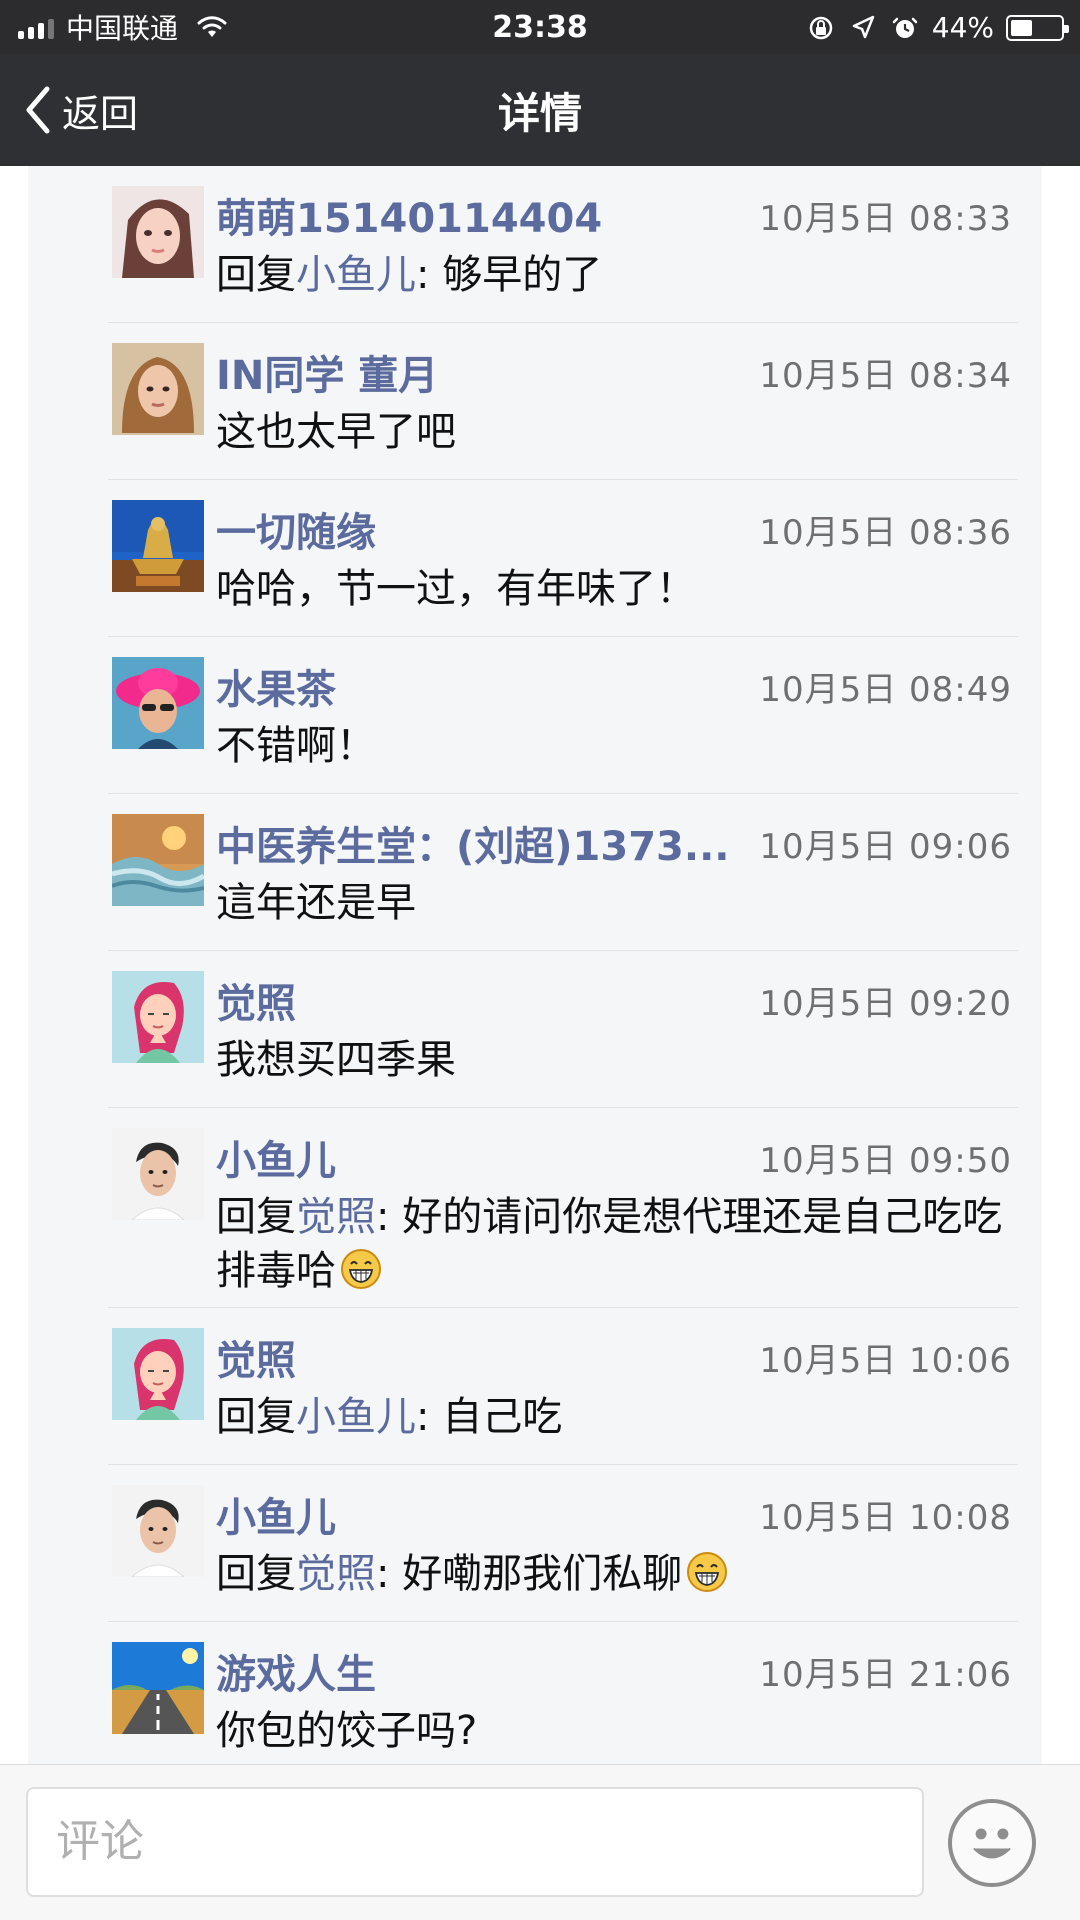 Image resolution: width=1080 pixels, height=1920 pixels. I want to click on comment-header: 觉照 10月5日 10:06, so click(614, 1357).